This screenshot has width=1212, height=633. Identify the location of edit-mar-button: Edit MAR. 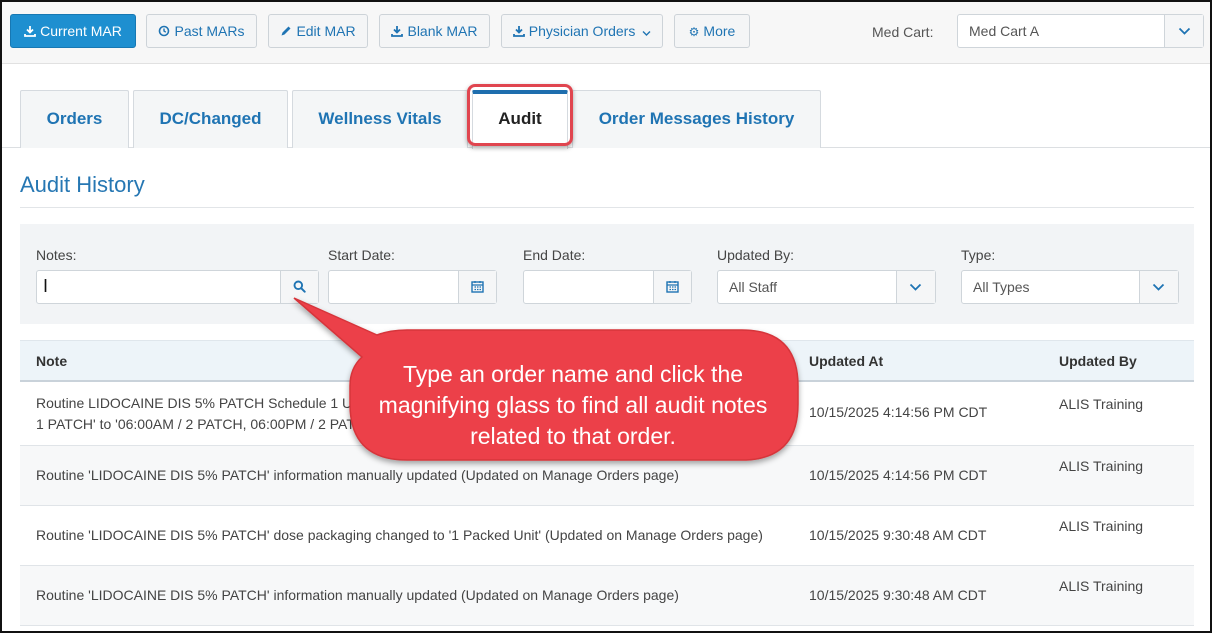
(318, 31).